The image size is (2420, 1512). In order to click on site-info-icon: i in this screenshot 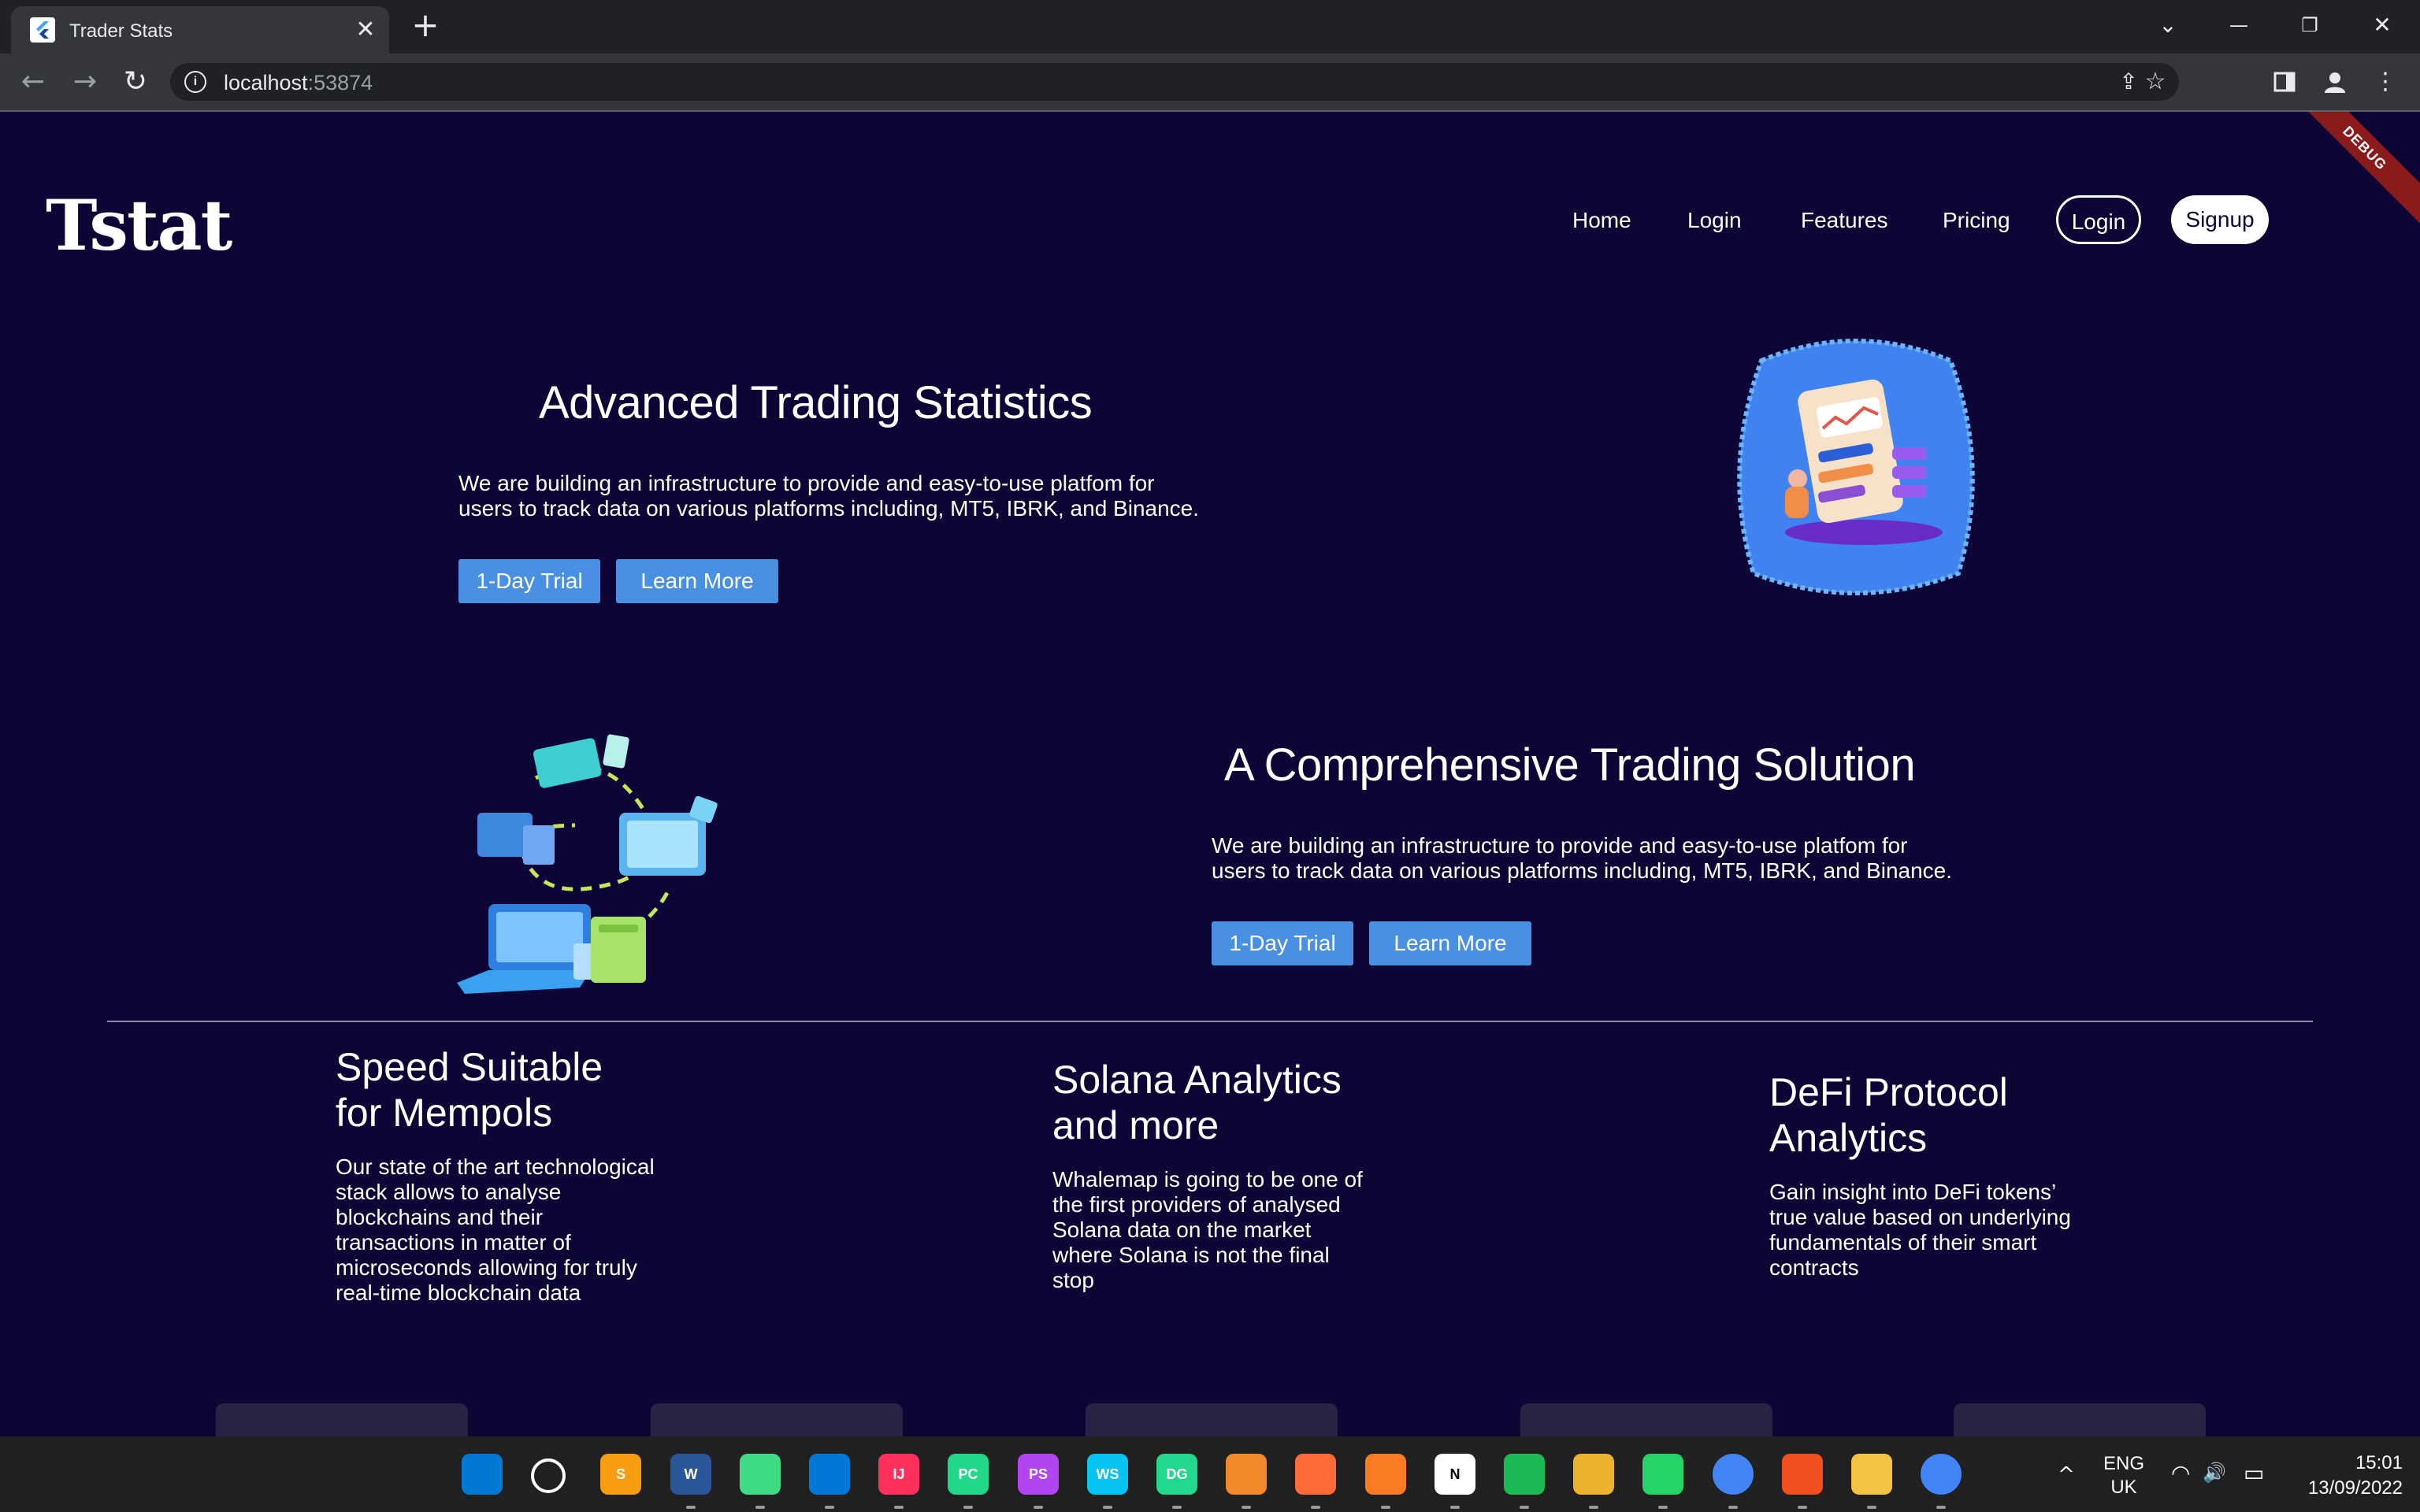, I will do `click(195, 82)`.